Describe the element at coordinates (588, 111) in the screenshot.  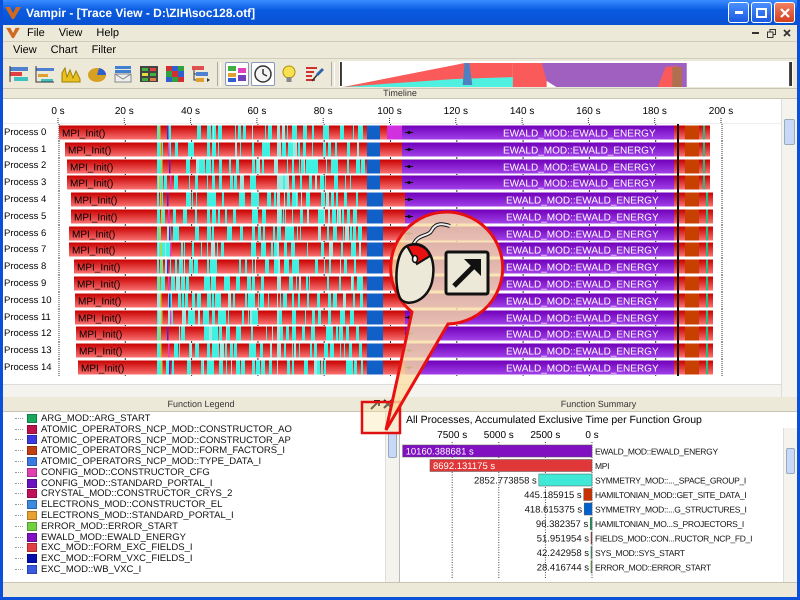
I see `tick-label: 160 s` at that location.